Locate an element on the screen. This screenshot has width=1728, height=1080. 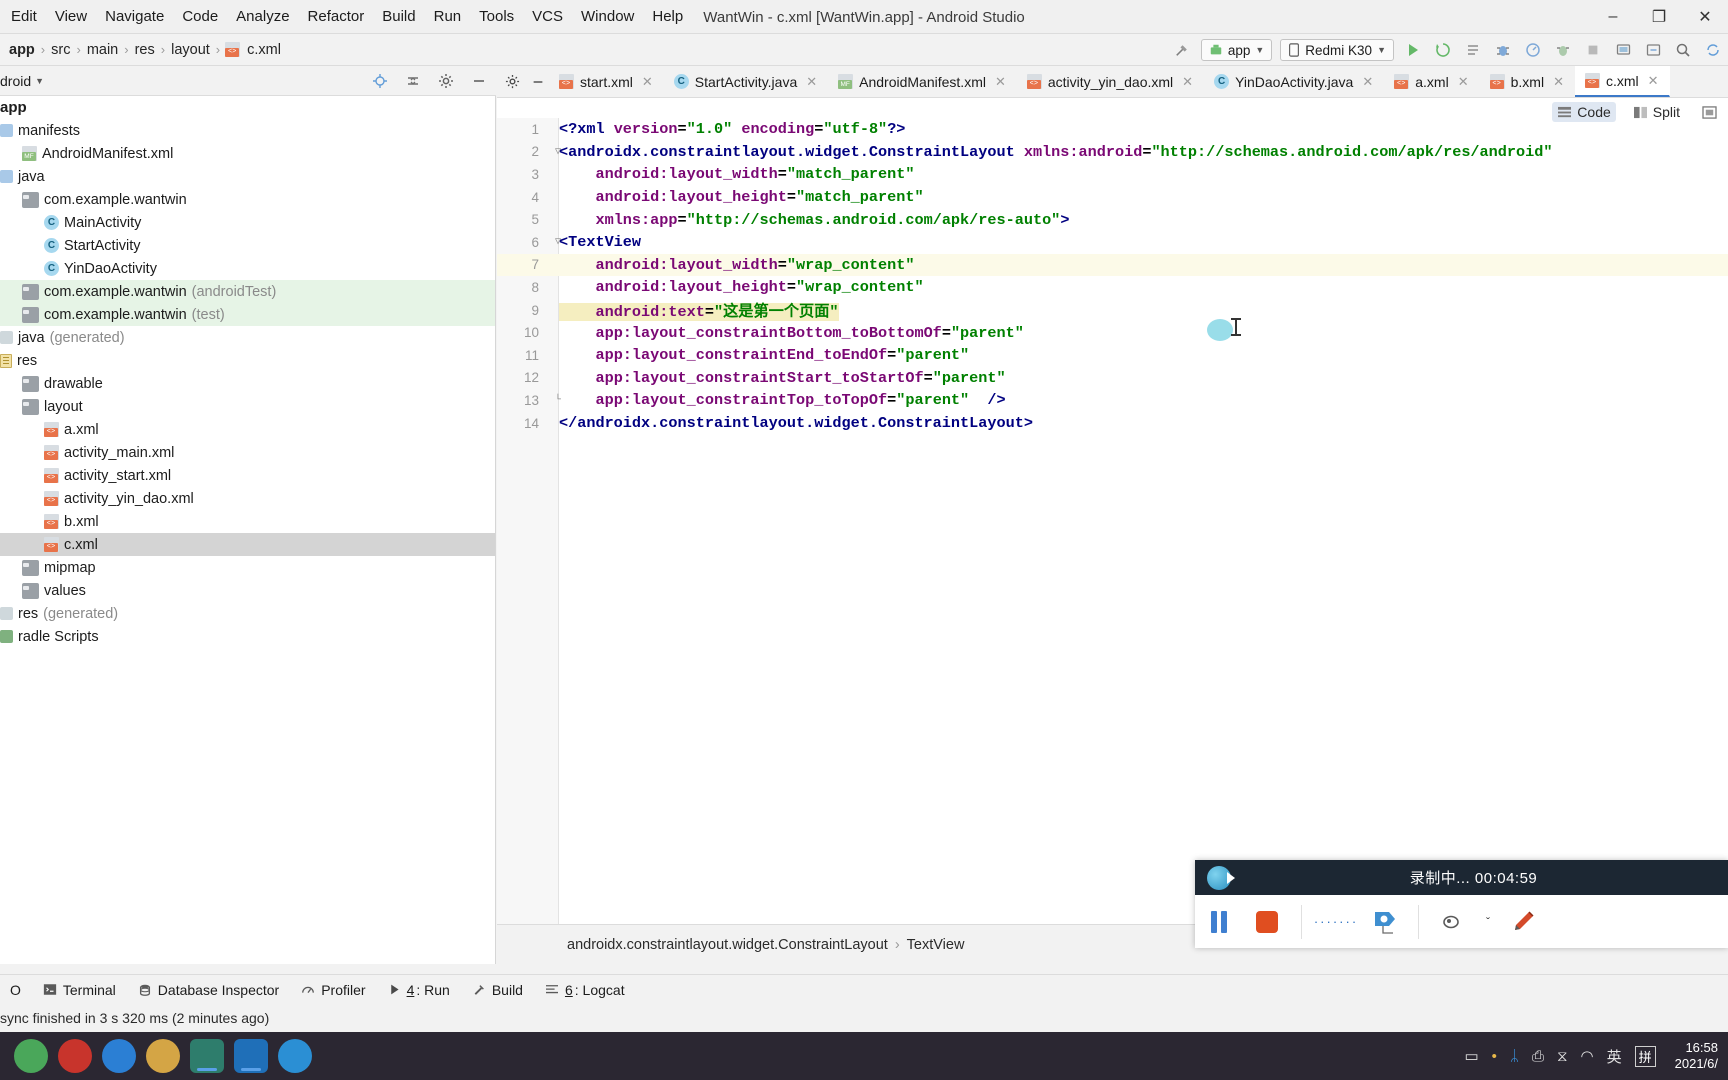
tree-node-c-xml: c.xml is located at coordinates (247, 544).